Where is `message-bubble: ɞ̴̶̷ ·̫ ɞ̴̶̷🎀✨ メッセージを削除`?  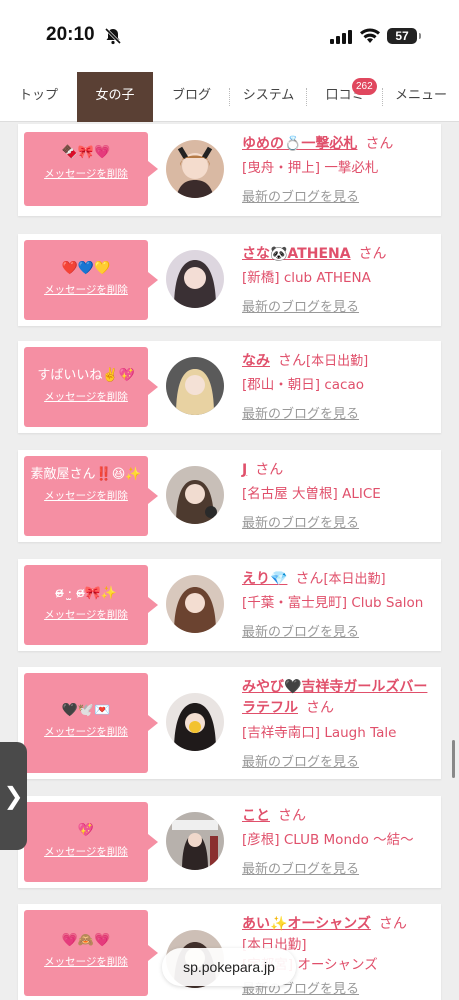 message-bubble: ɞ̴̶̷ ·̫ ɞ̴̶̷🎀✨ メッセージを削除 is located at coordinates (91, 605).